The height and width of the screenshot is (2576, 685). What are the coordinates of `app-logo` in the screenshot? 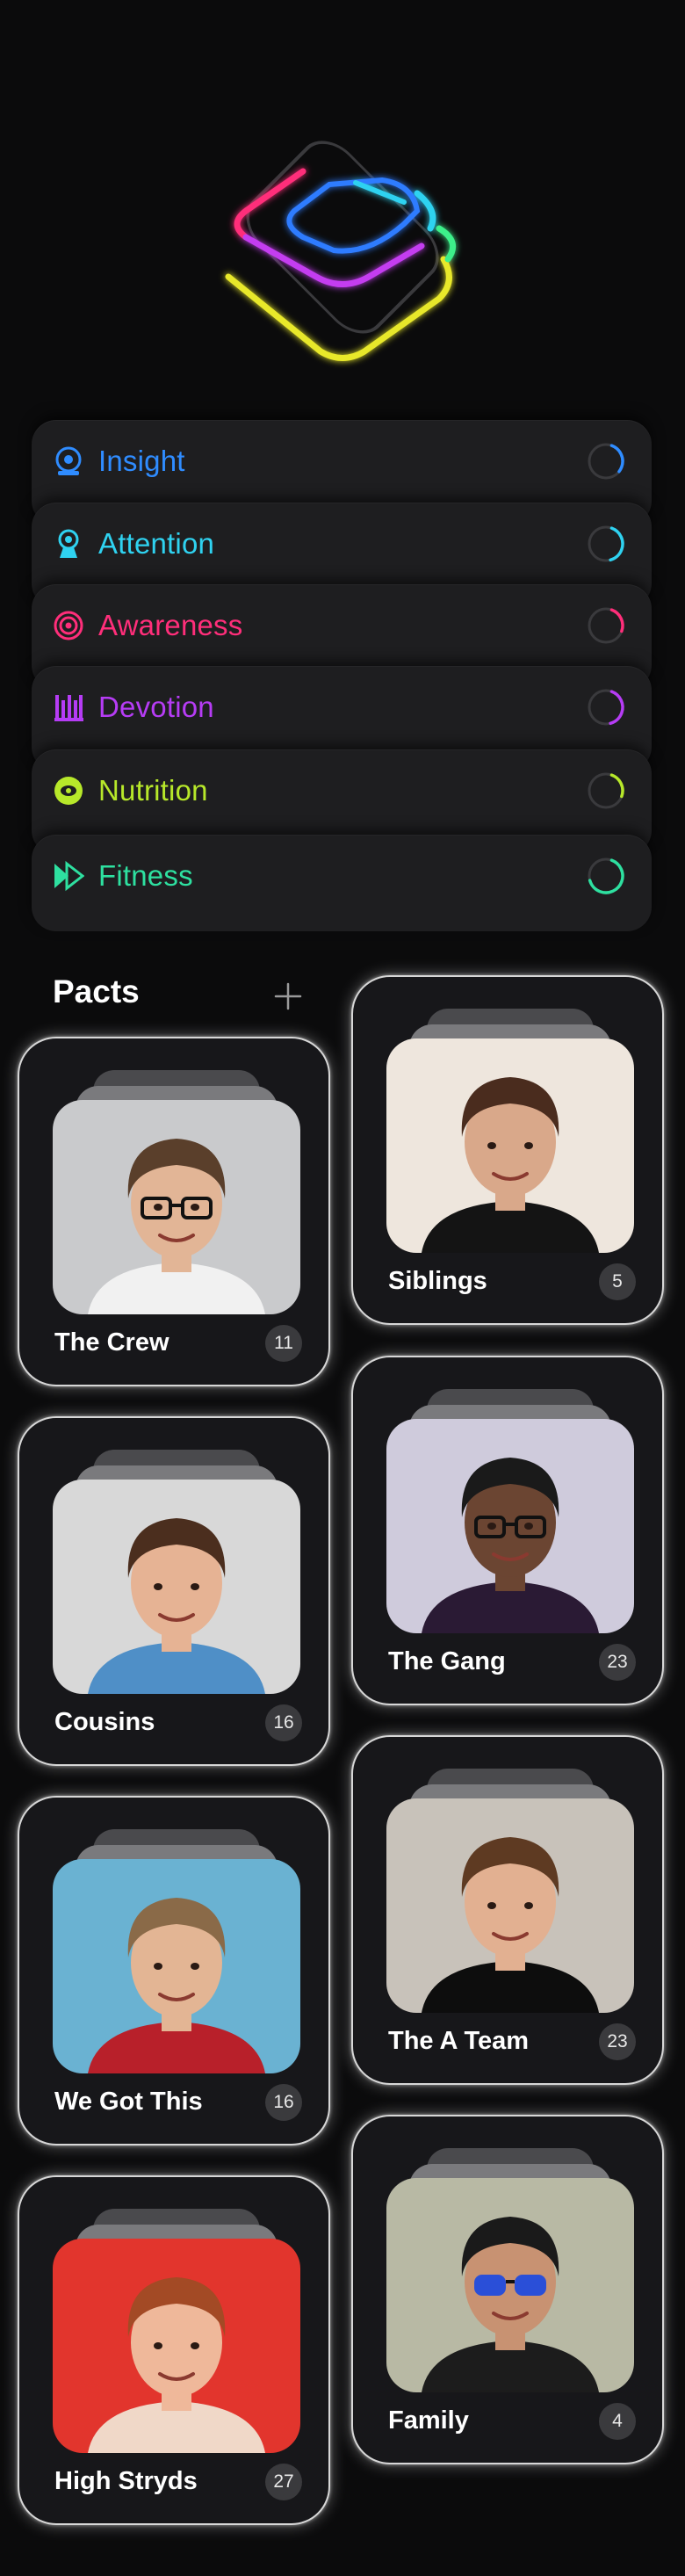 It's located at (341, 251).